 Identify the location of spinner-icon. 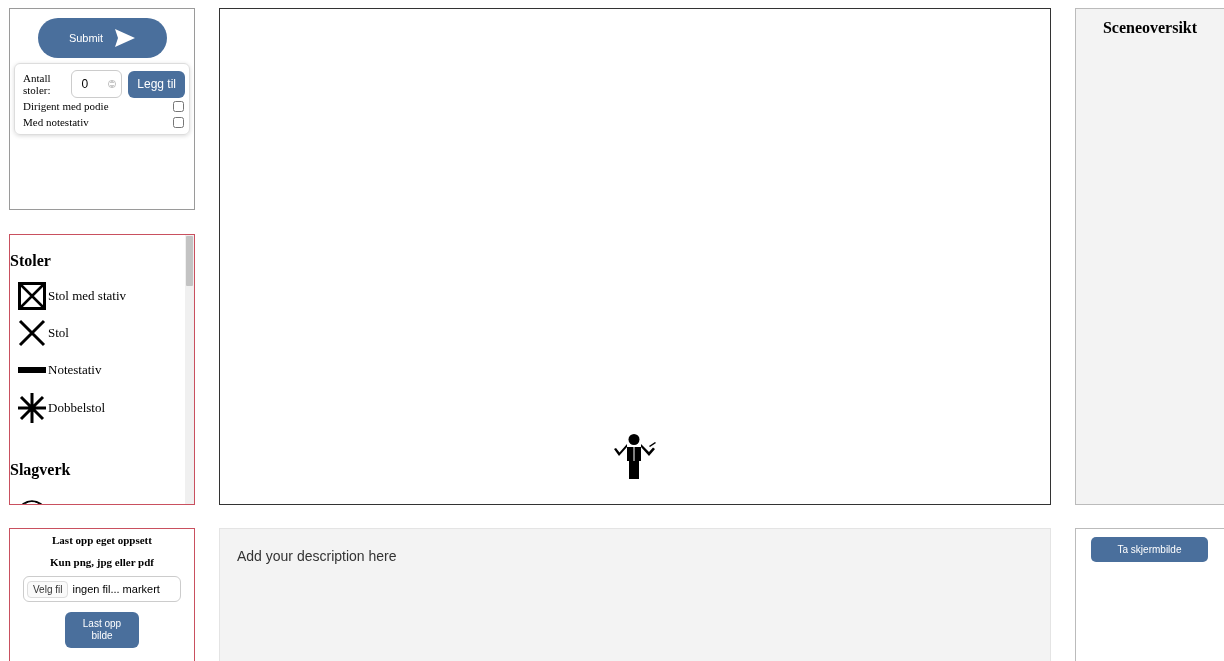
(112, 84).